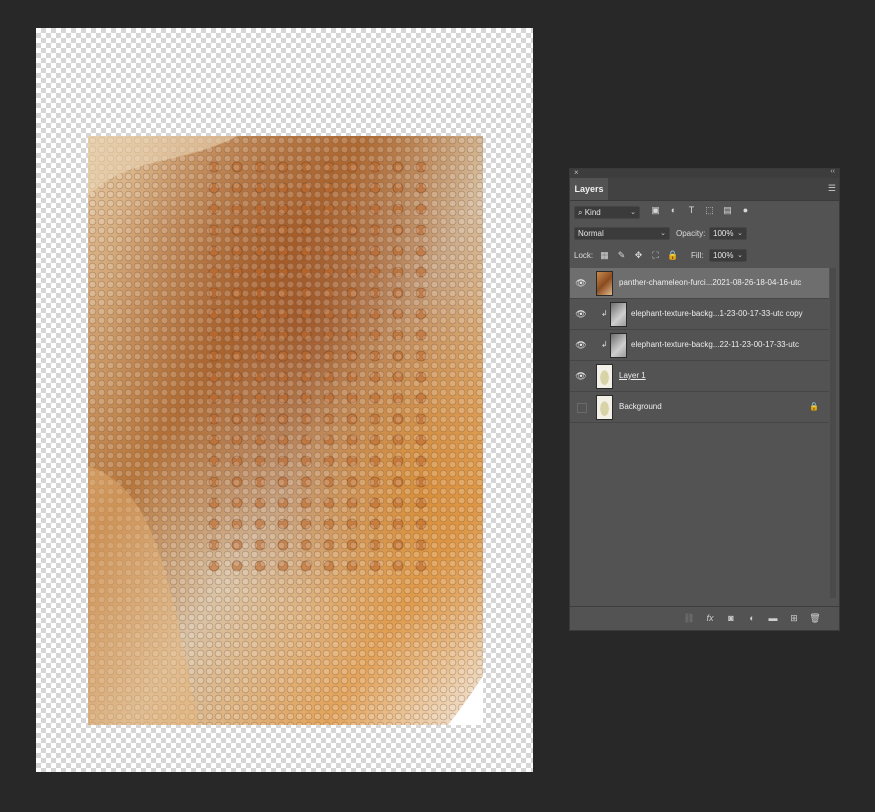  What do you see at coordinates (673, 210) in the screenshot?
I see `adjustment-layer-filter-icon: ◐` at bounding box center [673, 210].